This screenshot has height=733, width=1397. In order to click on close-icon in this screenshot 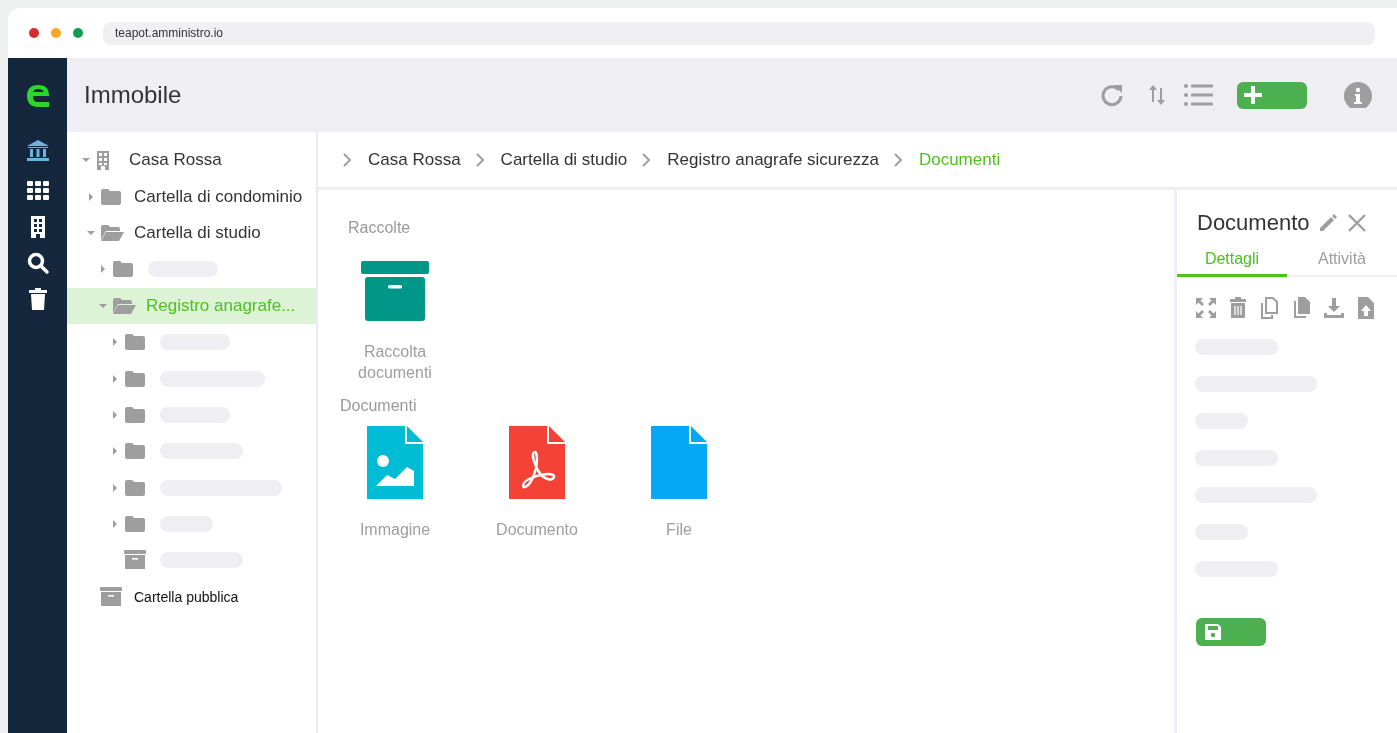, I will do `click(1356, 223)`.